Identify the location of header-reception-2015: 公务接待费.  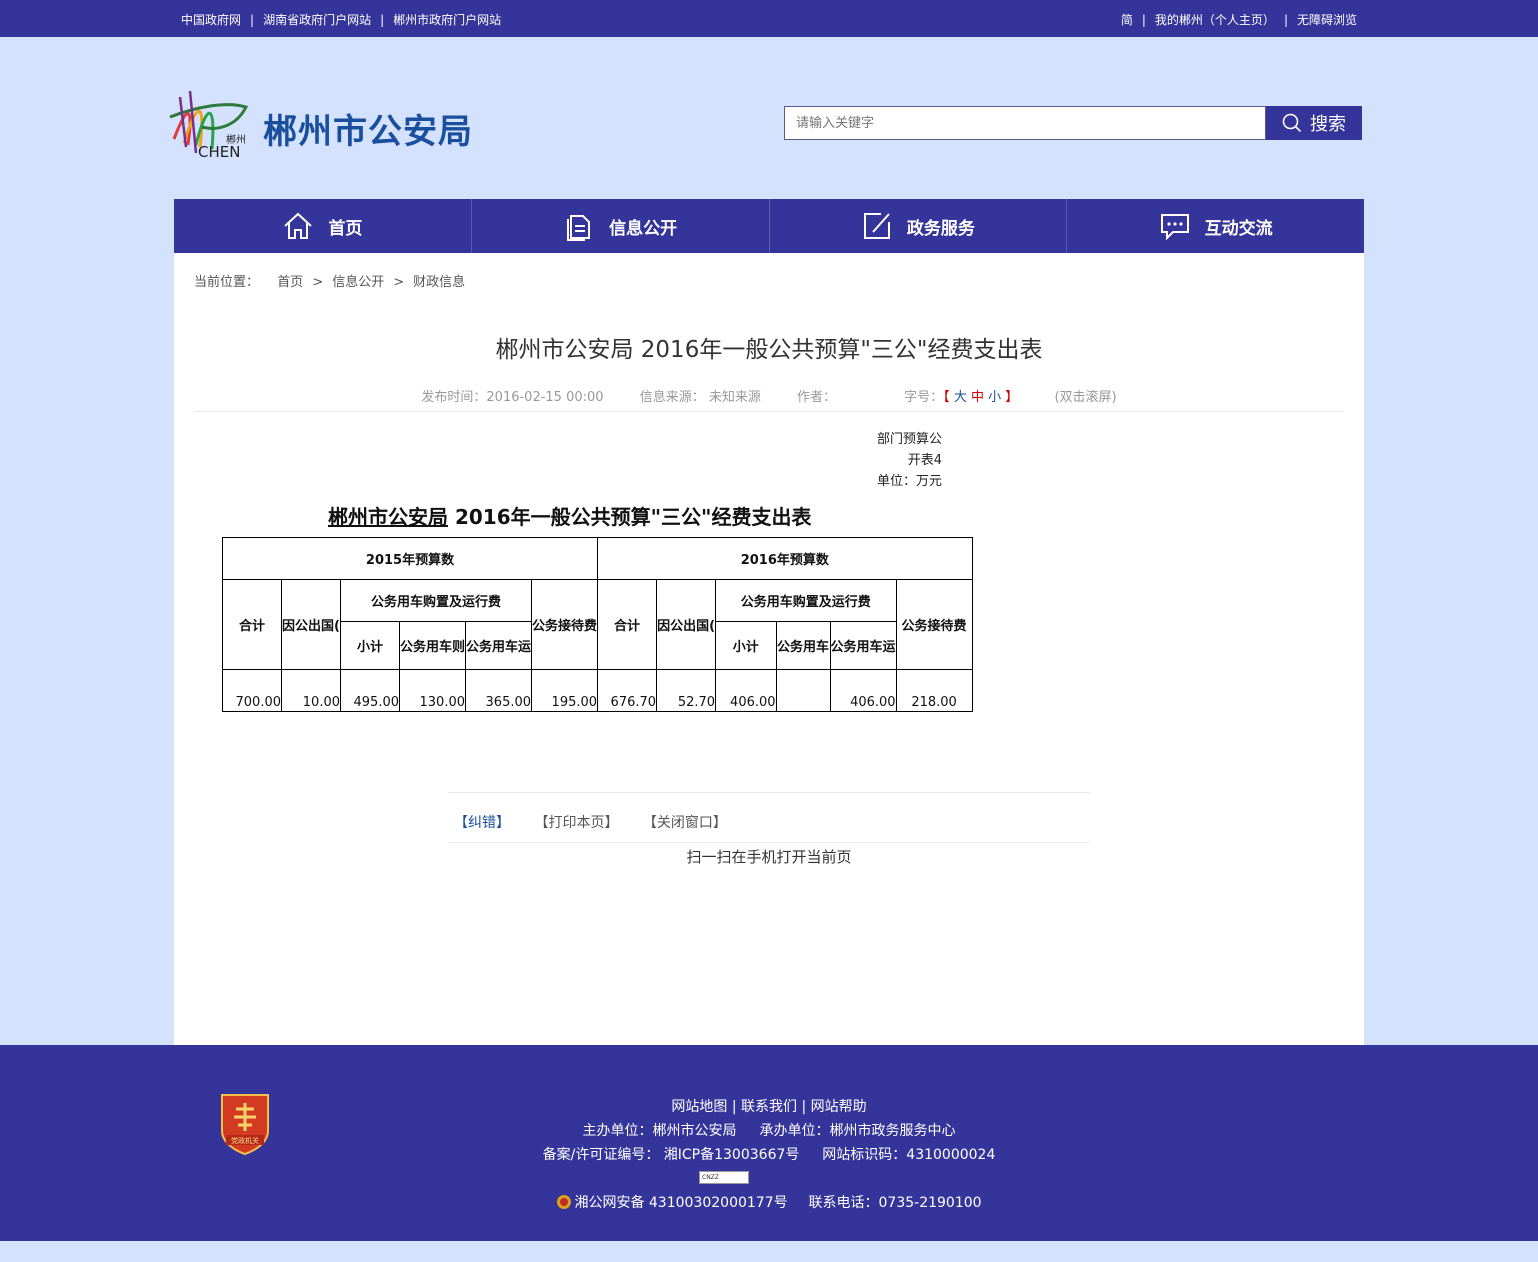
(565, 624).